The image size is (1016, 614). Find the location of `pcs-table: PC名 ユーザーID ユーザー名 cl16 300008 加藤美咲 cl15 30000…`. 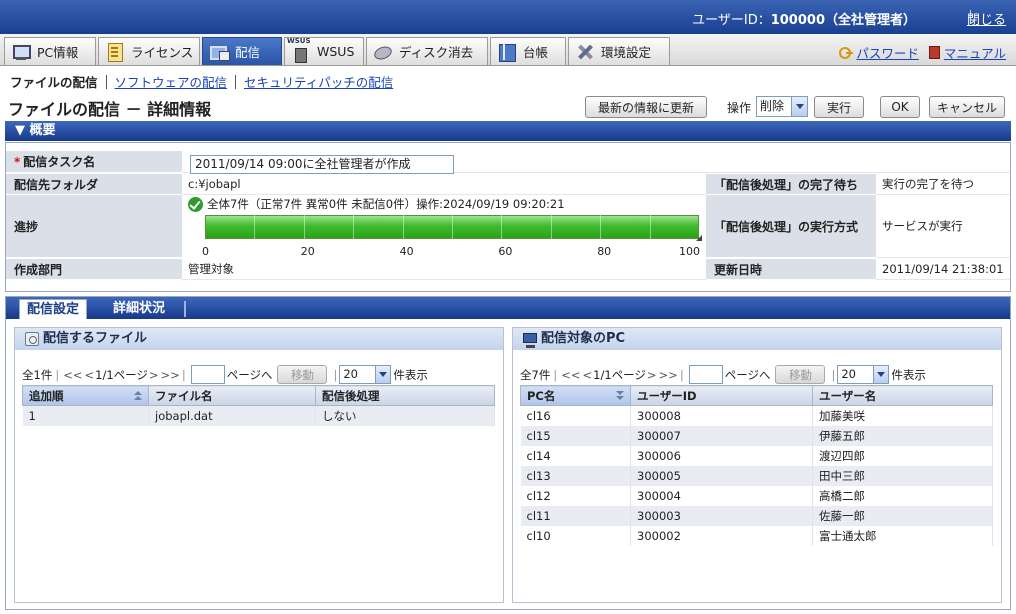

pcs-table: PC名 ユーザーID ユーザー名 cl16 300008 加藤美咲 cl15 30000… is located at coordinates (756, 465).